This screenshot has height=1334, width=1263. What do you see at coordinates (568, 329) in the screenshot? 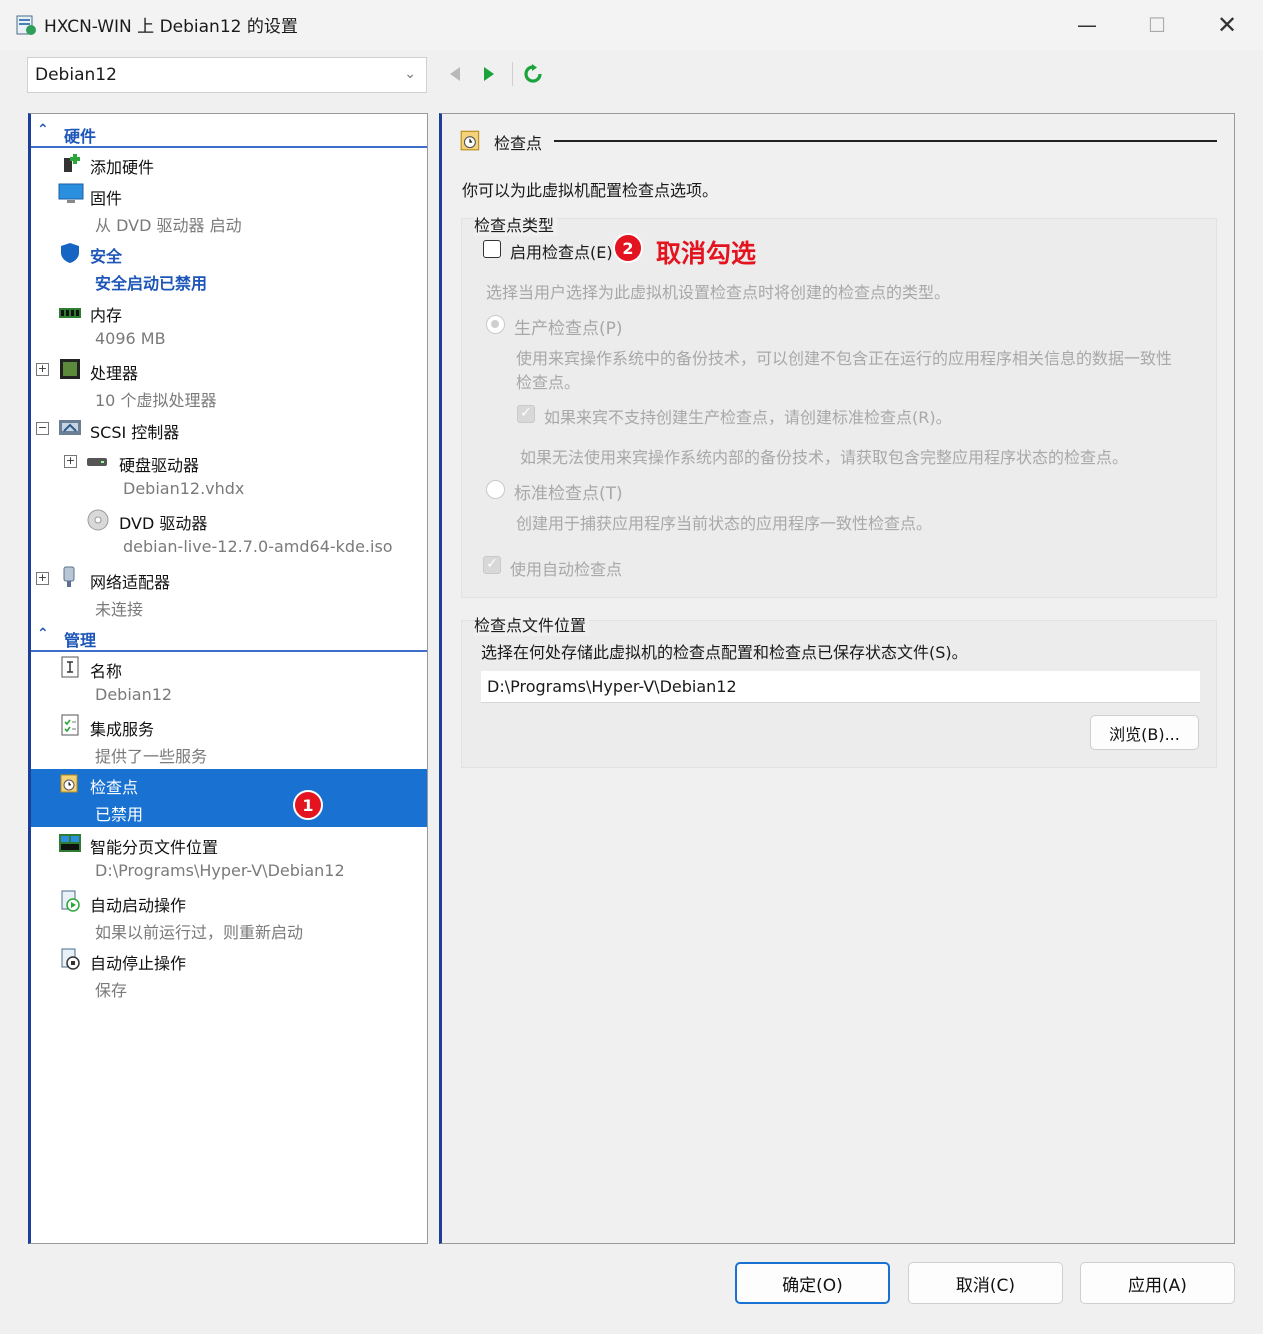
I see `production-checkpoint-label: 生产检查点(P)` at bounding box center [568, 329].